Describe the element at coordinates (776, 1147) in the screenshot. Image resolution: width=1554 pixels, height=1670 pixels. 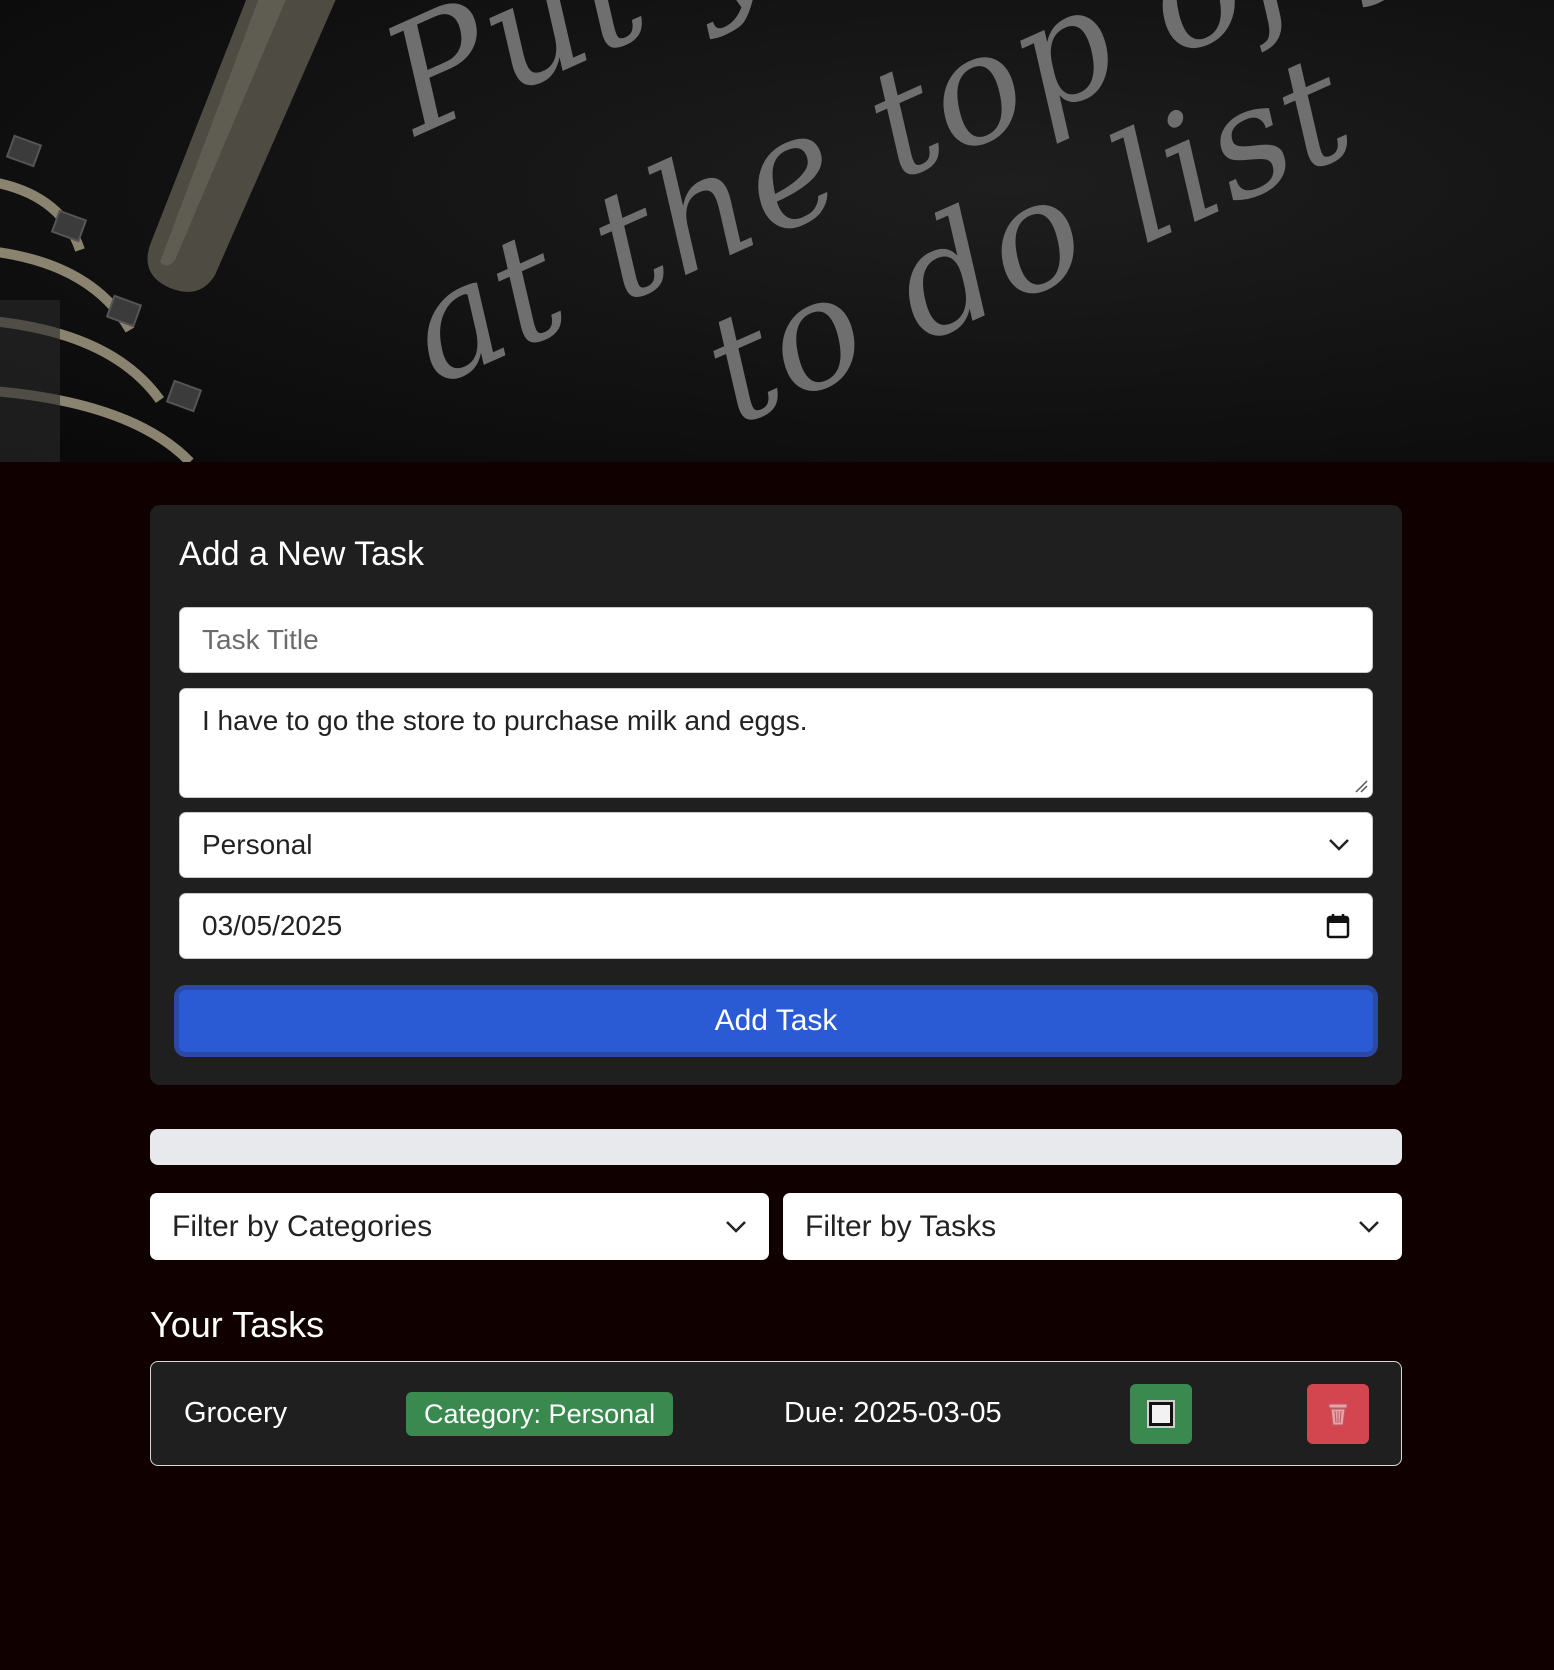
I see `task-progress-bar` at that location.